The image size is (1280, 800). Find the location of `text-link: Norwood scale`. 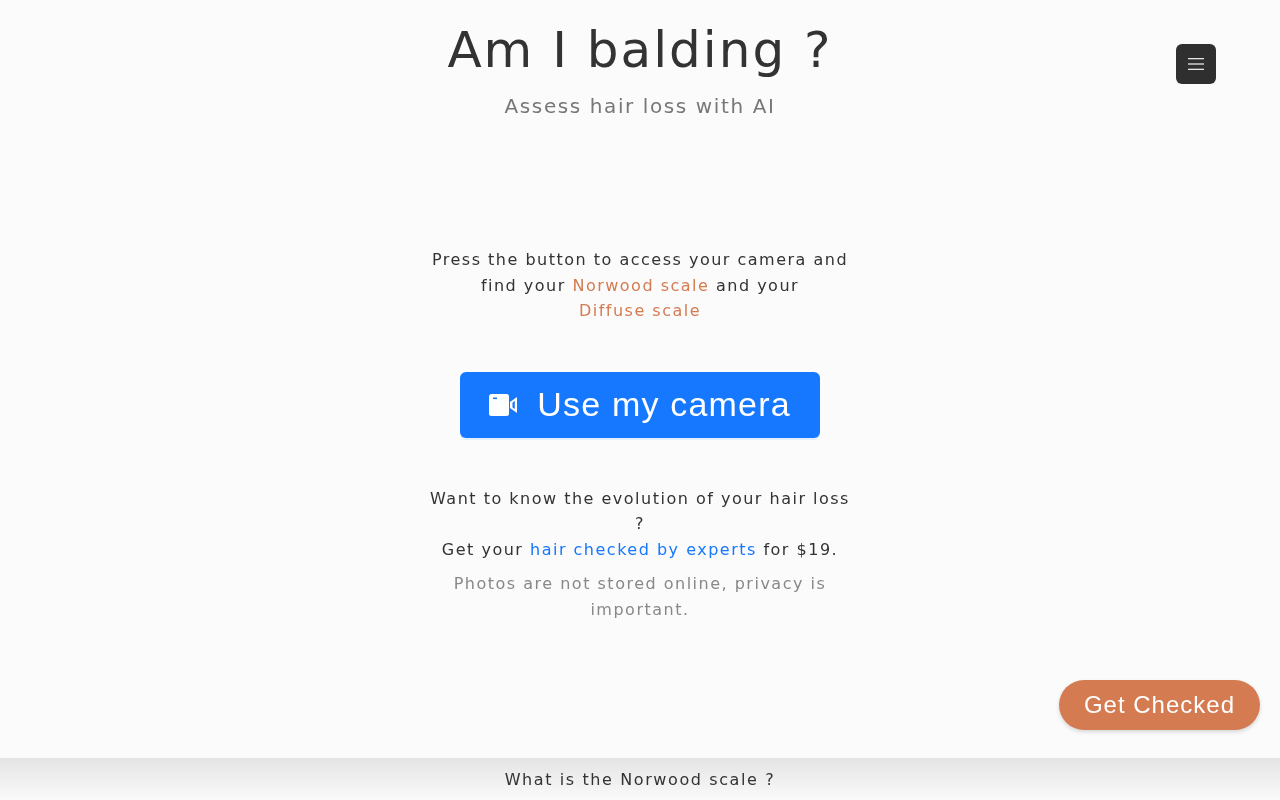

text-link: Norwood scale is located at coordinates (641, 285).